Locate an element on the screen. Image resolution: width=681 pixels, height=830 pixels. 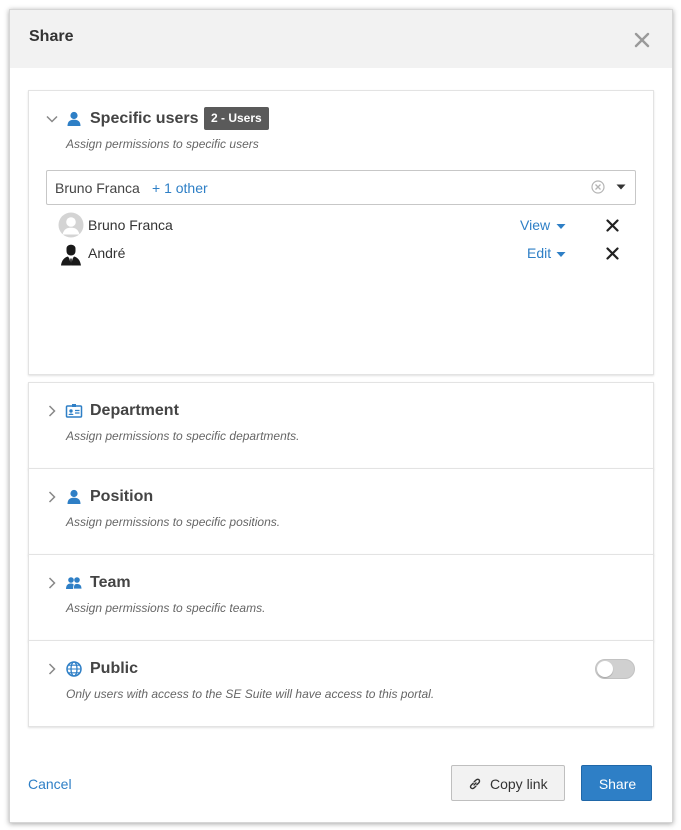
section-title: Position is located at coordinates (122, 496).